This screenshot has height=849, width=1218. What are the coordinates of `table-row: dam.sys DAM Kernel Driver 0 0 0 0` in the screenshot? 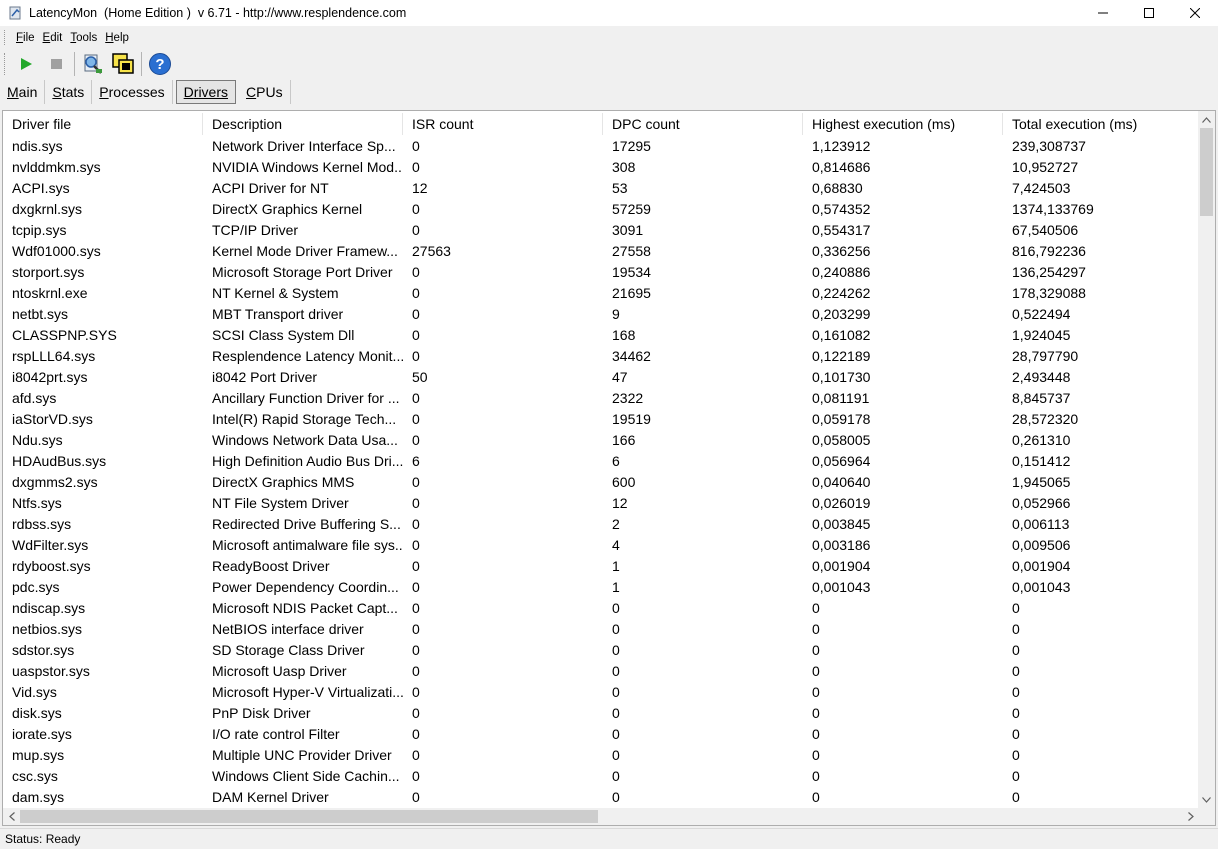 It's located at (601, 797).